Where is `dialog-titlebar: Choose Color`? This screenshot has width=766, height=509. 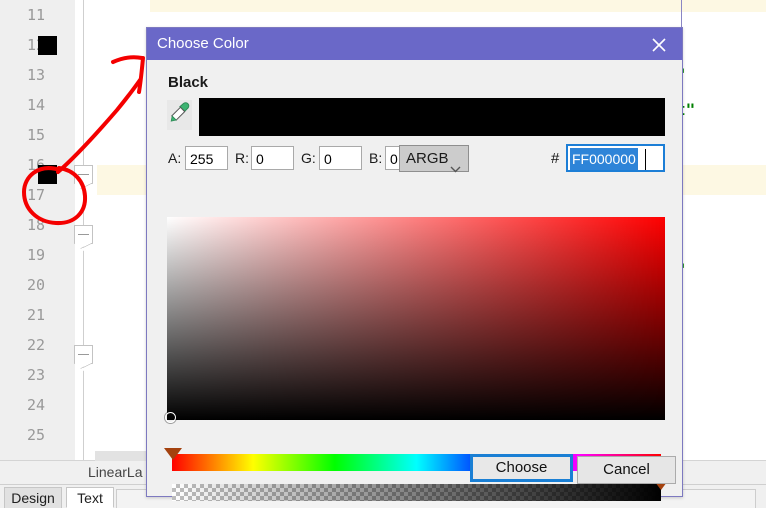
dialog-titlebar: Choose Color is located at coordinates (414, 44).